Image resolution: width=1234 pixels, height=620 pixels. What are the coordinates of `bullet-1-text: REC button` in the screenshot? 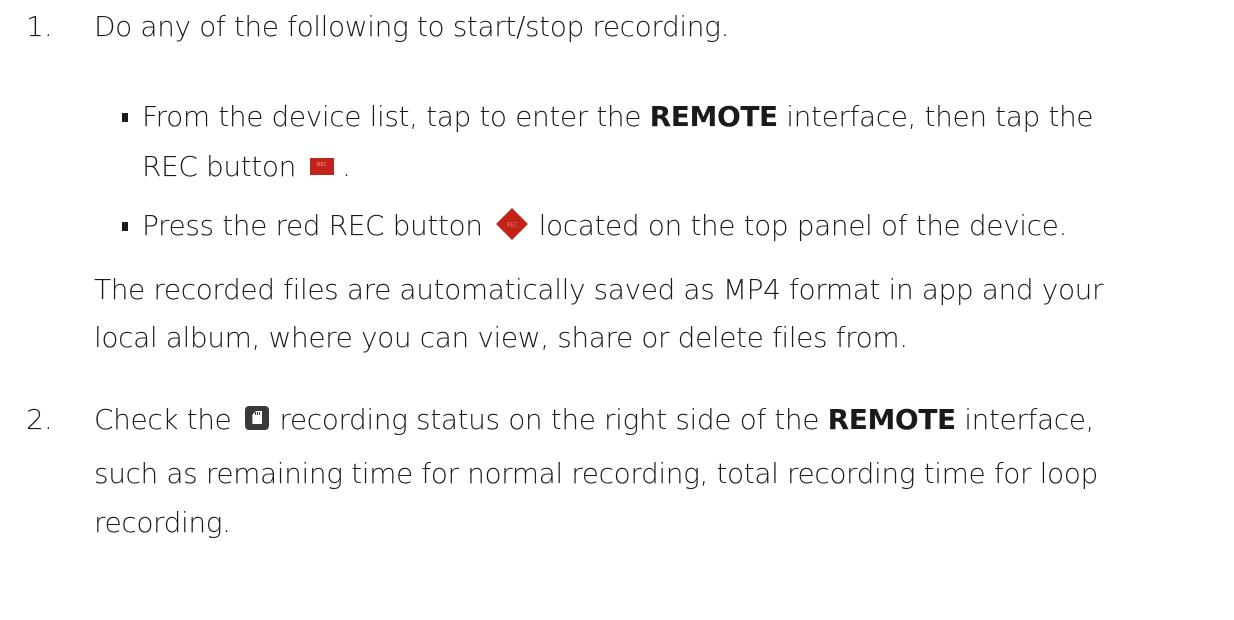 It's located at (219, 166).